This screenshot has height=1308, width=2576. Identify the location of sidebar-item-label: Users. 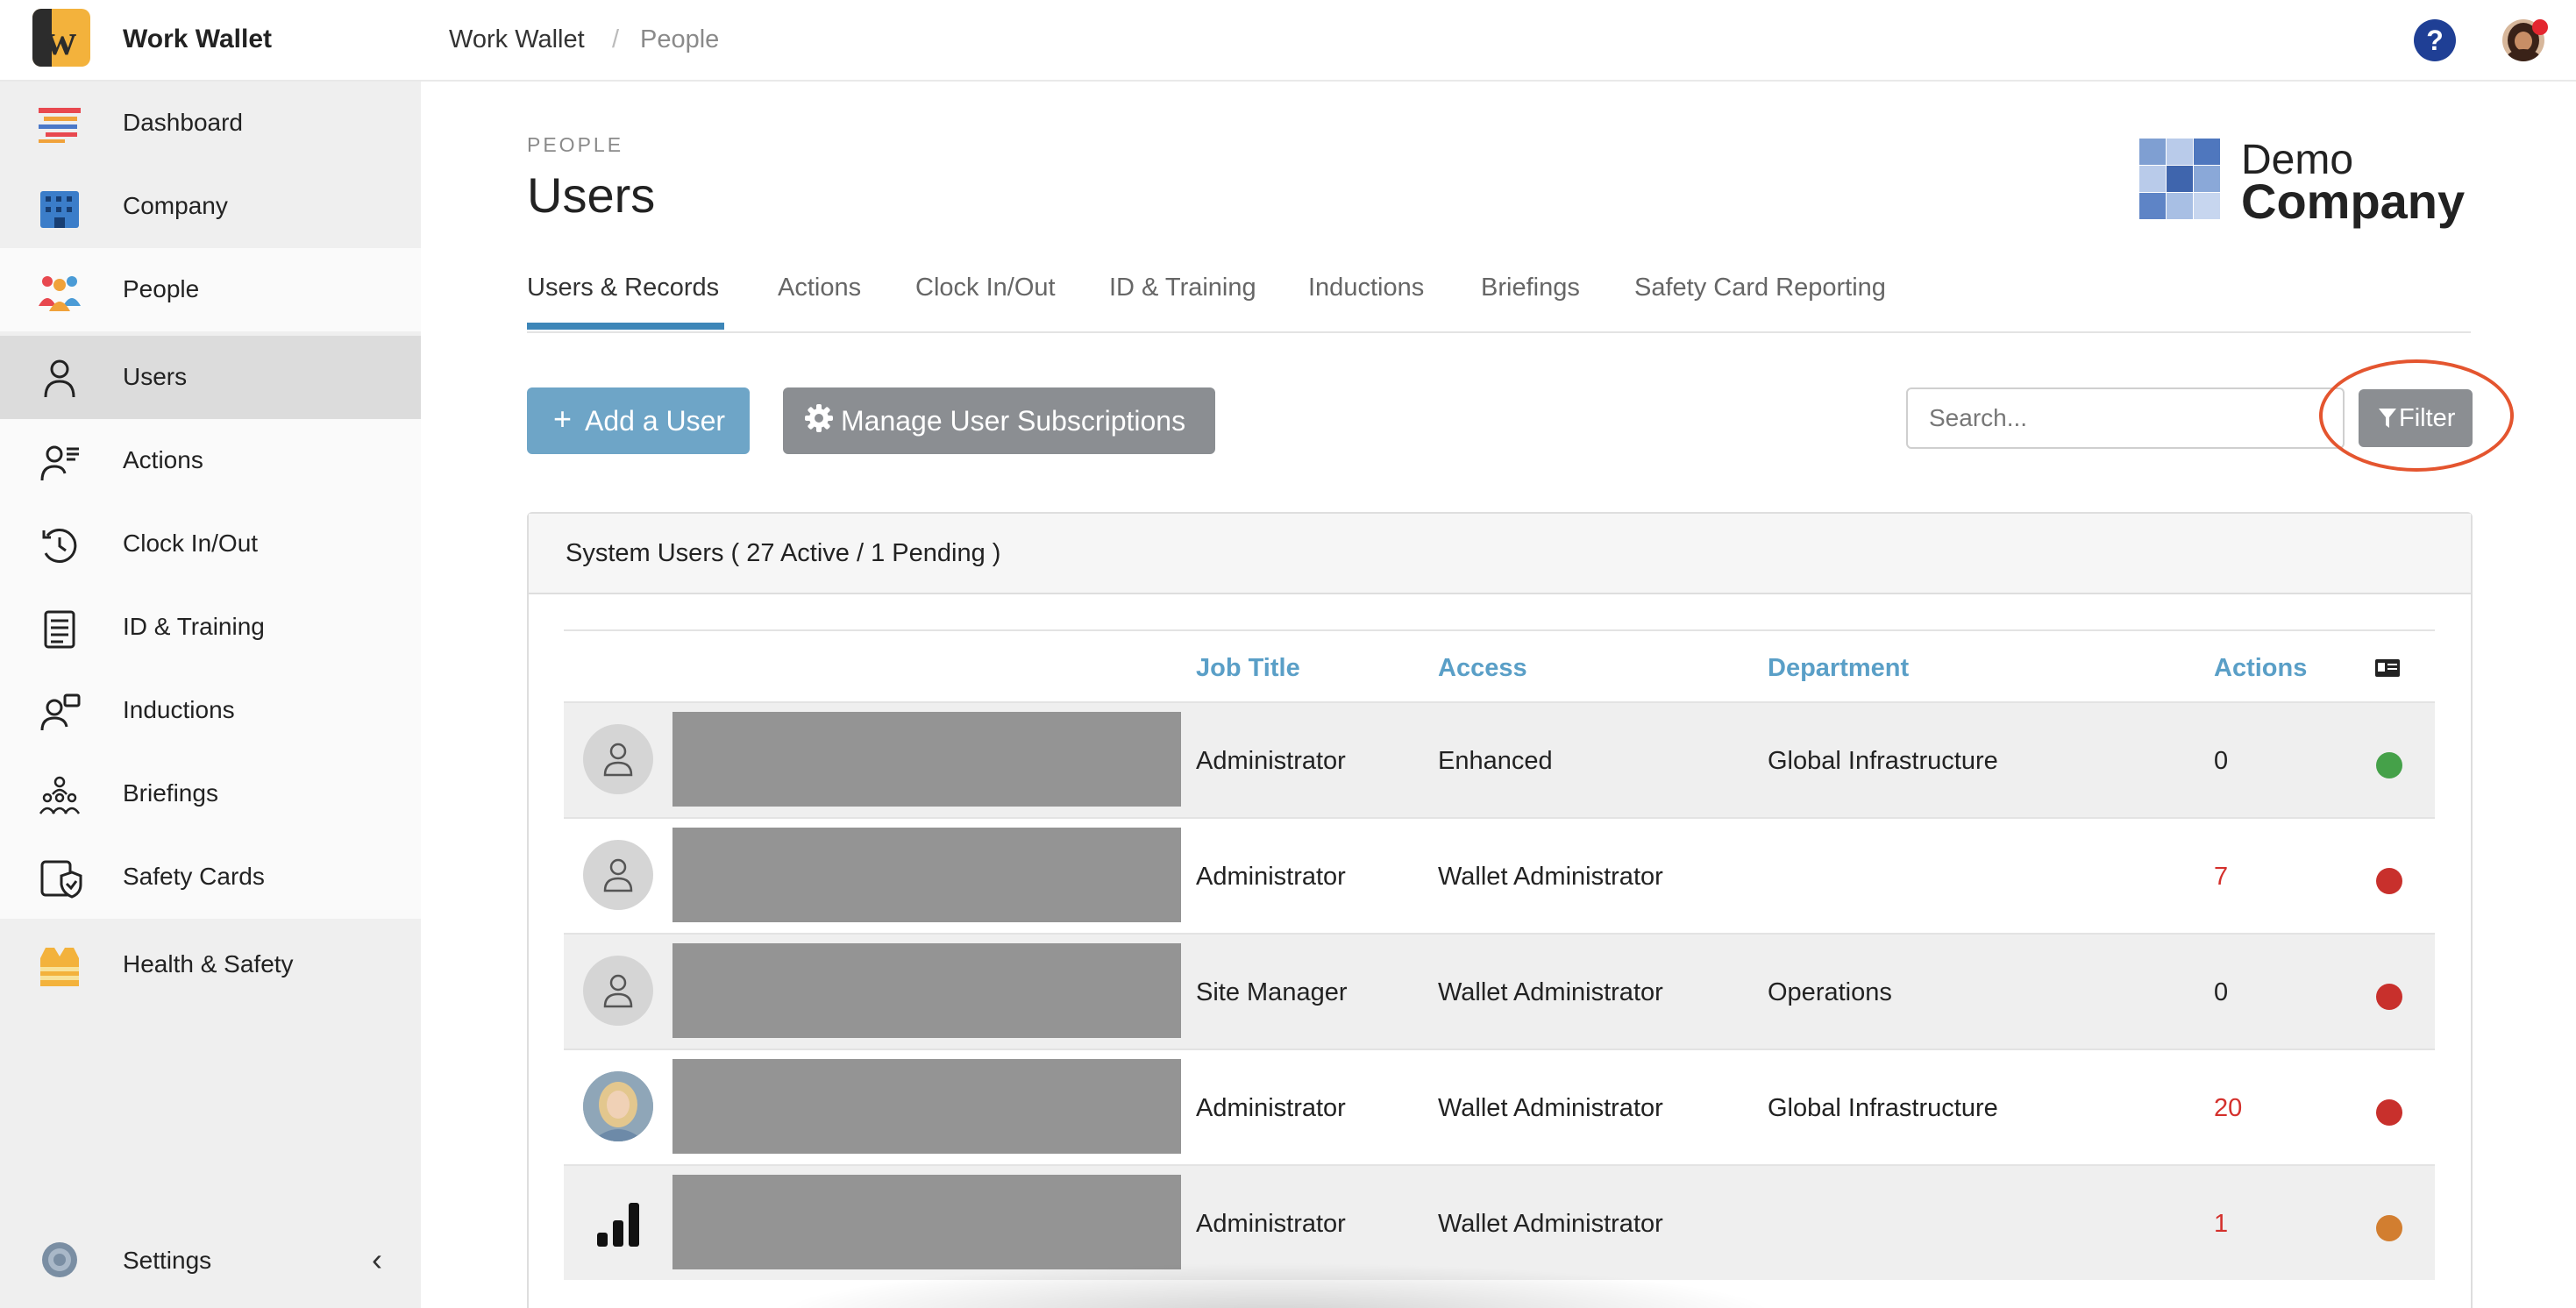
(155, 376).